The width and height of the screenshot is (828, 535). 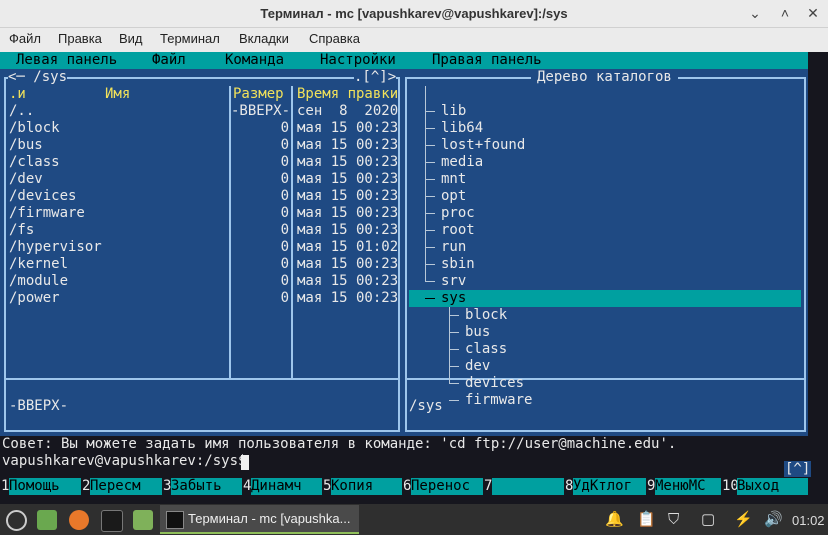 What do you see at coordinates (292, 232) in the screenshot?
I see `left-panel-col-separator` at bounding box center [292, 232].